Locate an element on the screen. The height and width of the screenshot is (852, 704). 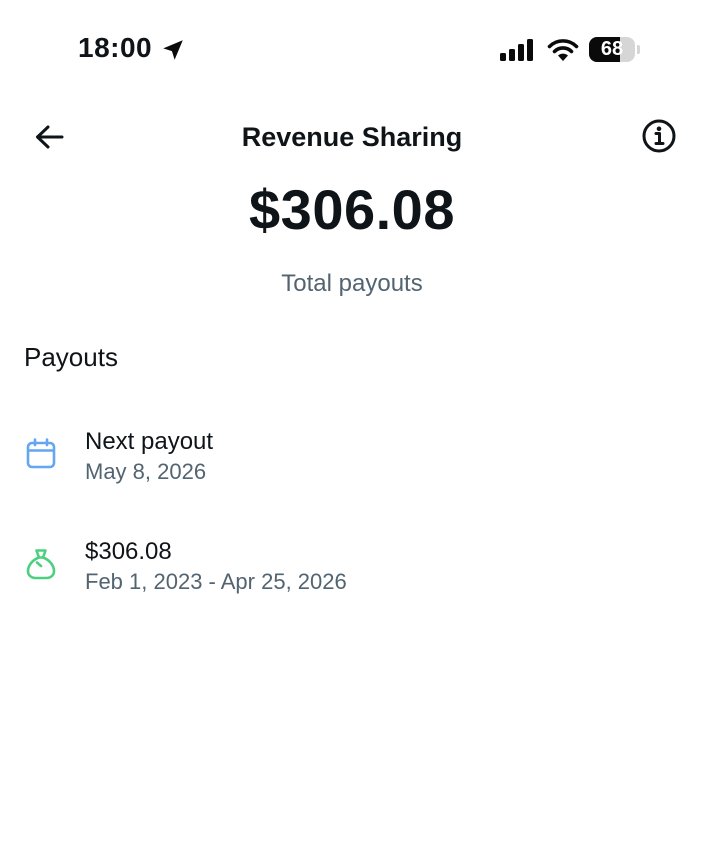
status-bar: 18:00 68 is located at coordinates (352, 50).